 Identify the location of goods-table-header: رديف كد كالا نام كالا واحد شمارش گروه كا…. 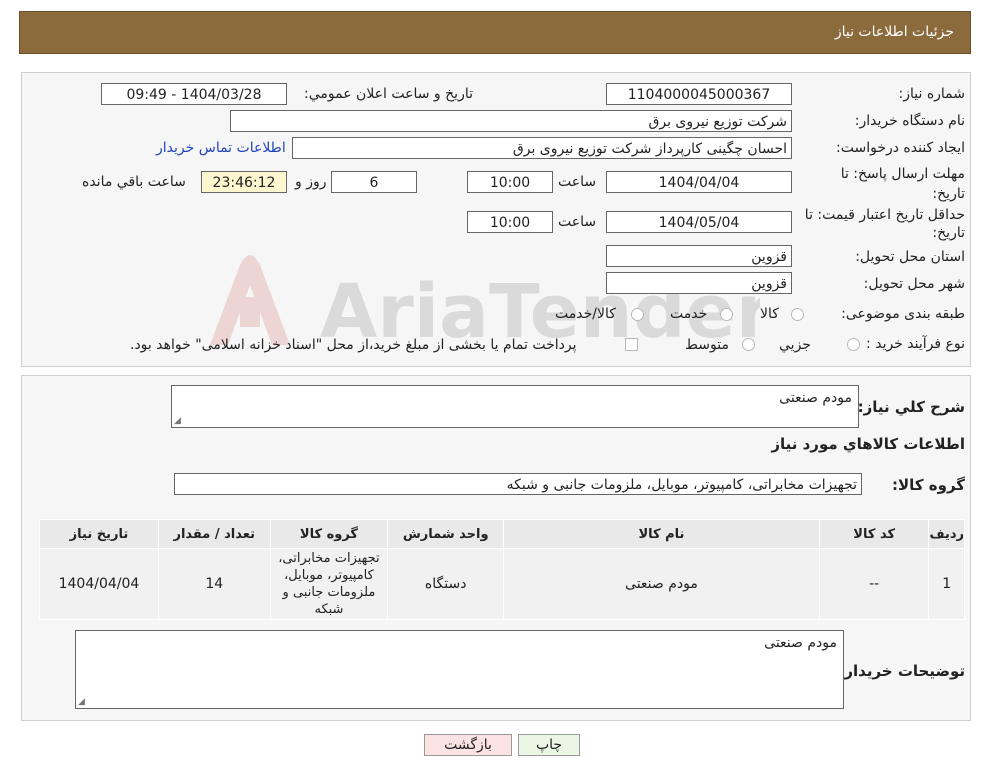
(502, 534).